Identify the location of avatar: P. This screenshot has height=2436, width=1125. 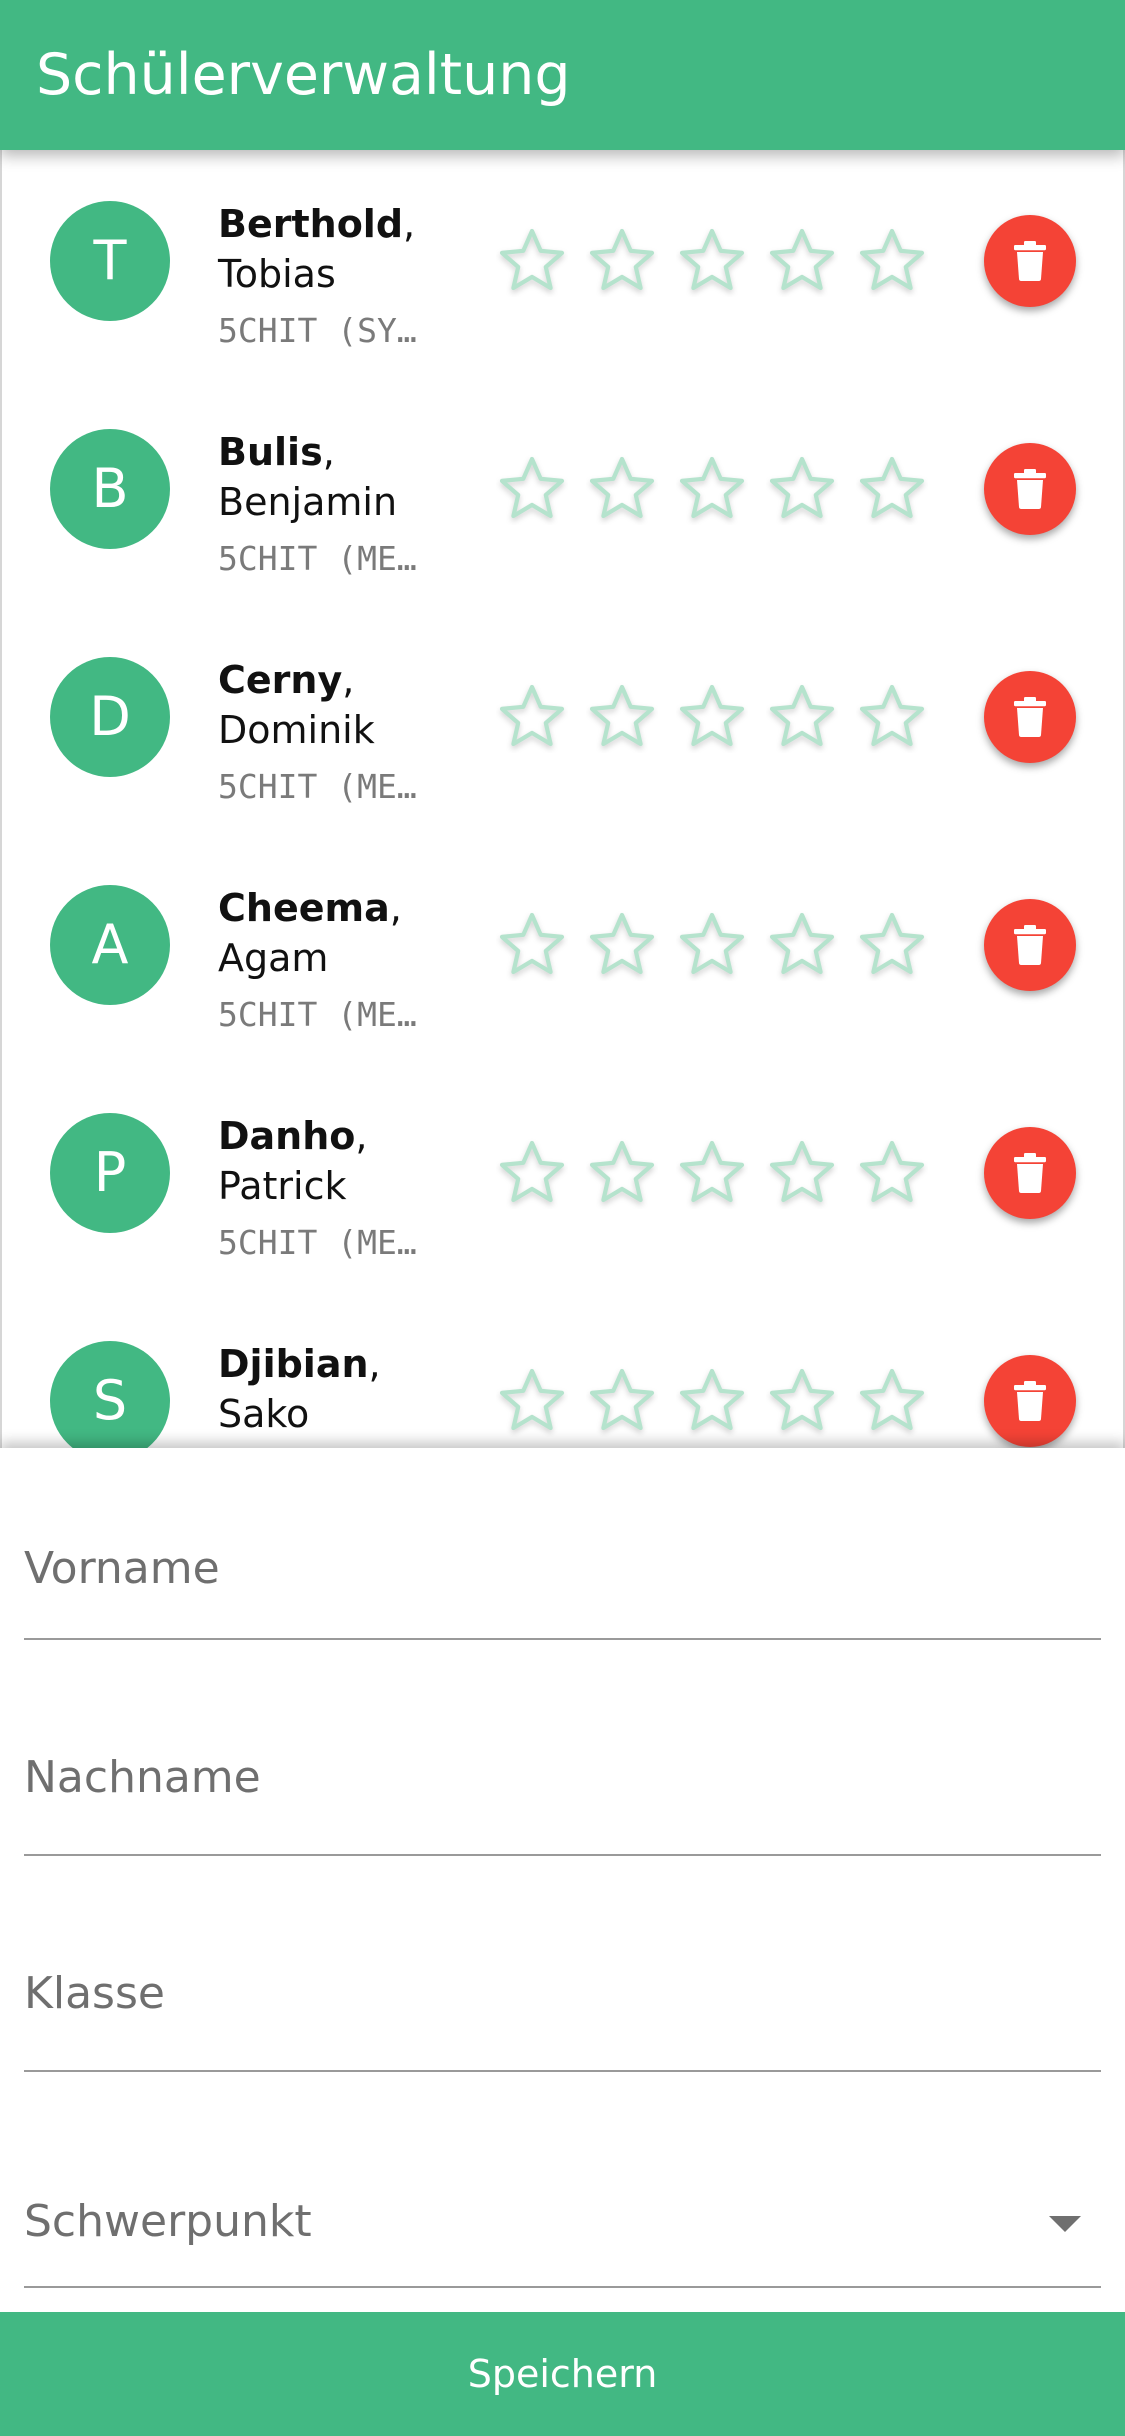
(110, 1173).